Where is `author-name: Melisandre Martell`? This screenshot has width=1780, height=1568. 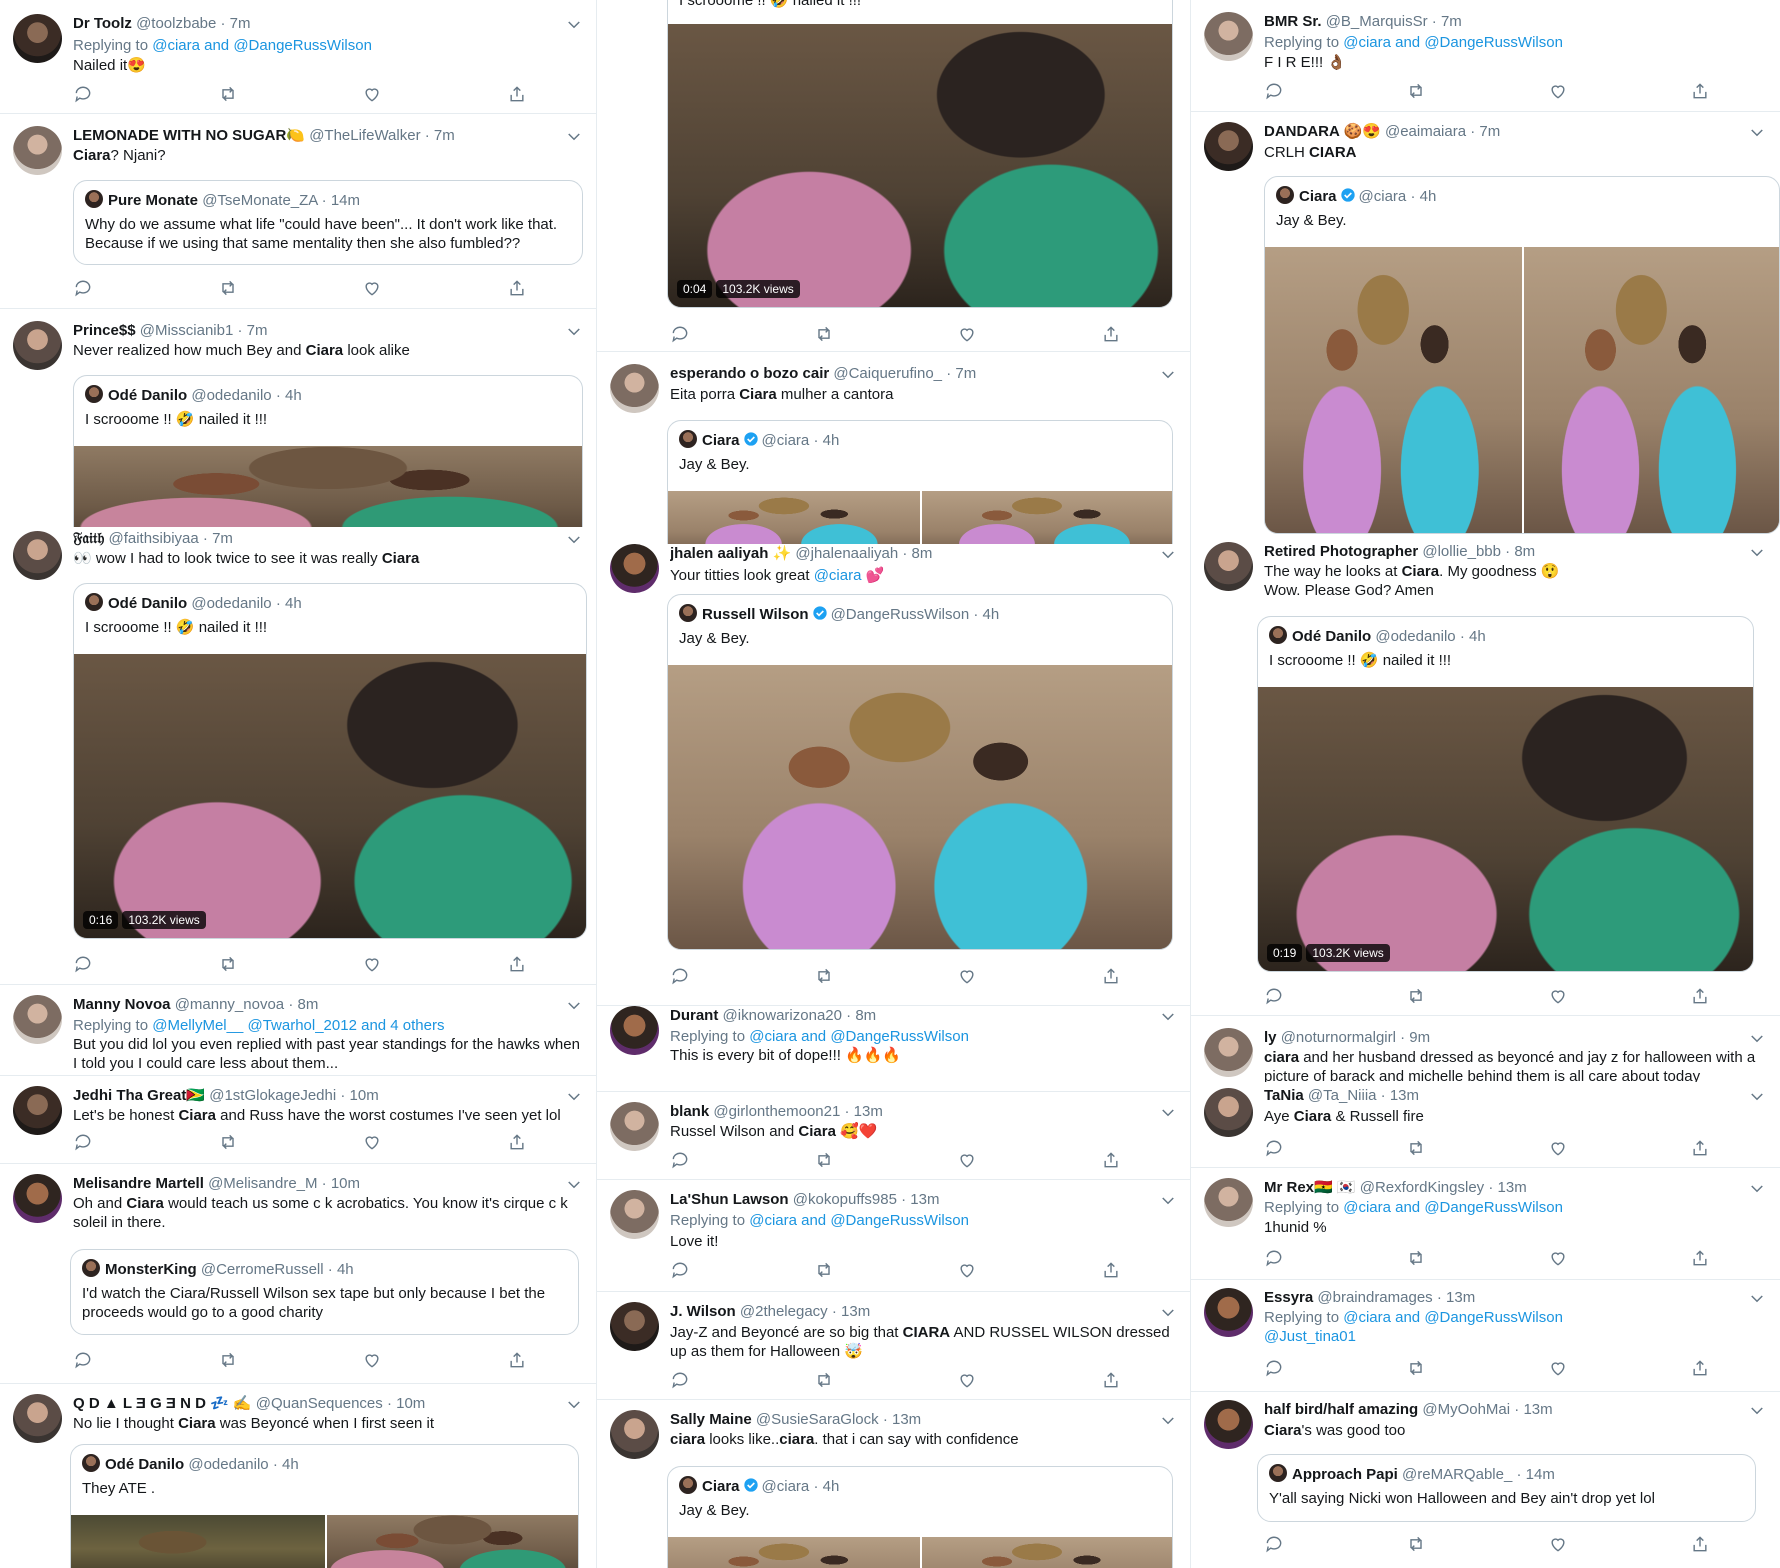
author-name: Melisandre Martell is located at coordinates (138, 1183).